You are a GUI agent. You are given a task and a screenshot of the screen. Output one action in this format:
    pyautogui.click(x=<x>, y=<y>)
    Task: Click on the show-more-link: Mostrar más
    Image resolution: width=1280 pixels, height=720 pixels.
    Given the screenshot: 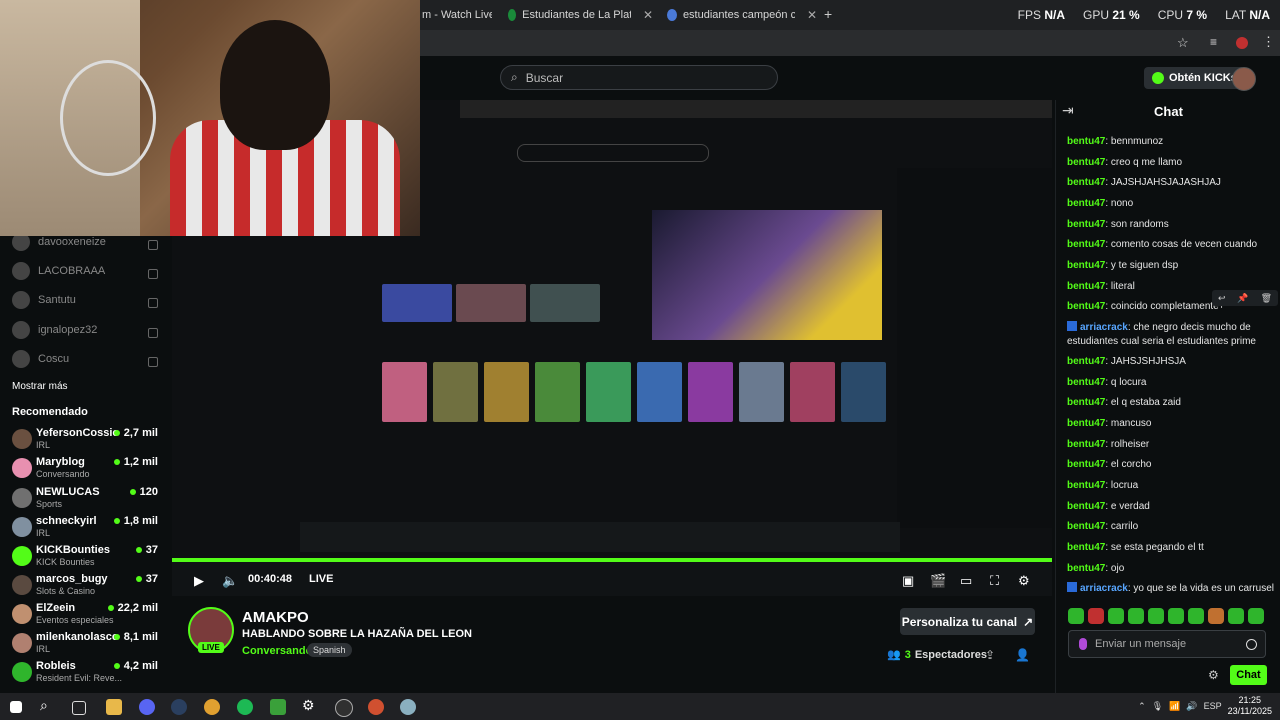 What is the action you would take?
    pyautogui.click(x=40, y=386)
    